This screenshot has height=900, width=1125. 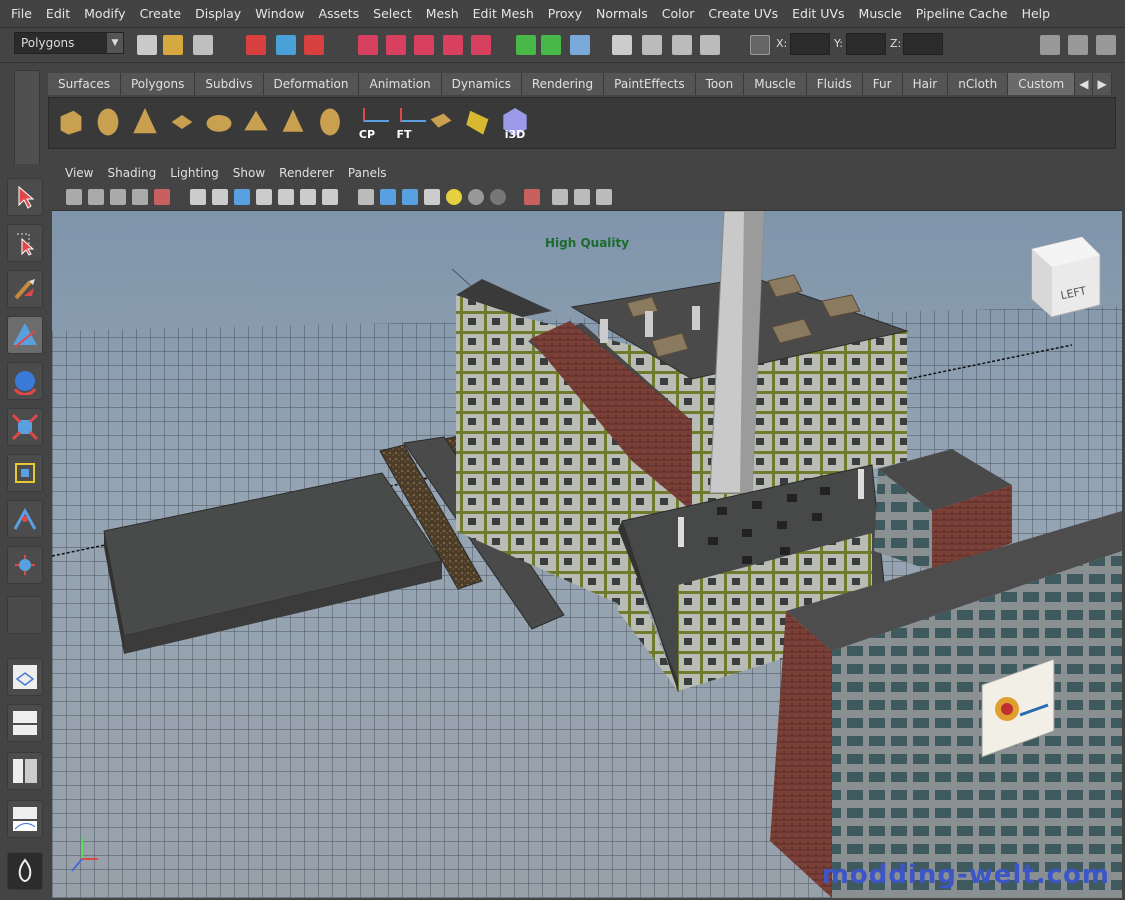 What do you see at coordinates (96, 197) in the screenshot?
I see `camera-attributes-icon` at bounding box center [96, 197].